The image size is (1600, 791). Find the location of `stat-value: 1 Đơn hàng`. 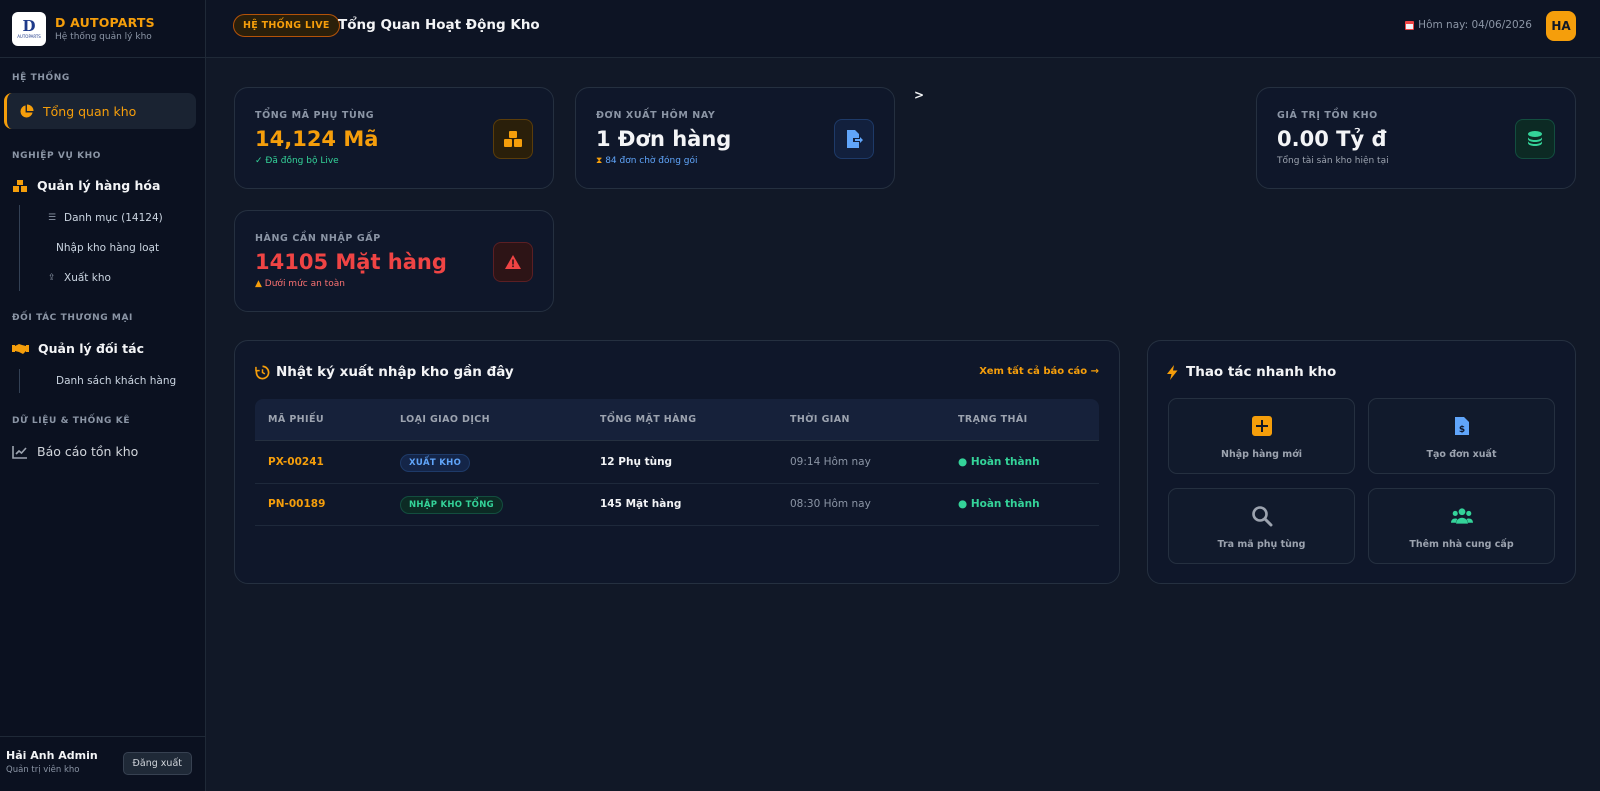

stat-value: 1 Đơn hàng is located at coordinates (664, 139).